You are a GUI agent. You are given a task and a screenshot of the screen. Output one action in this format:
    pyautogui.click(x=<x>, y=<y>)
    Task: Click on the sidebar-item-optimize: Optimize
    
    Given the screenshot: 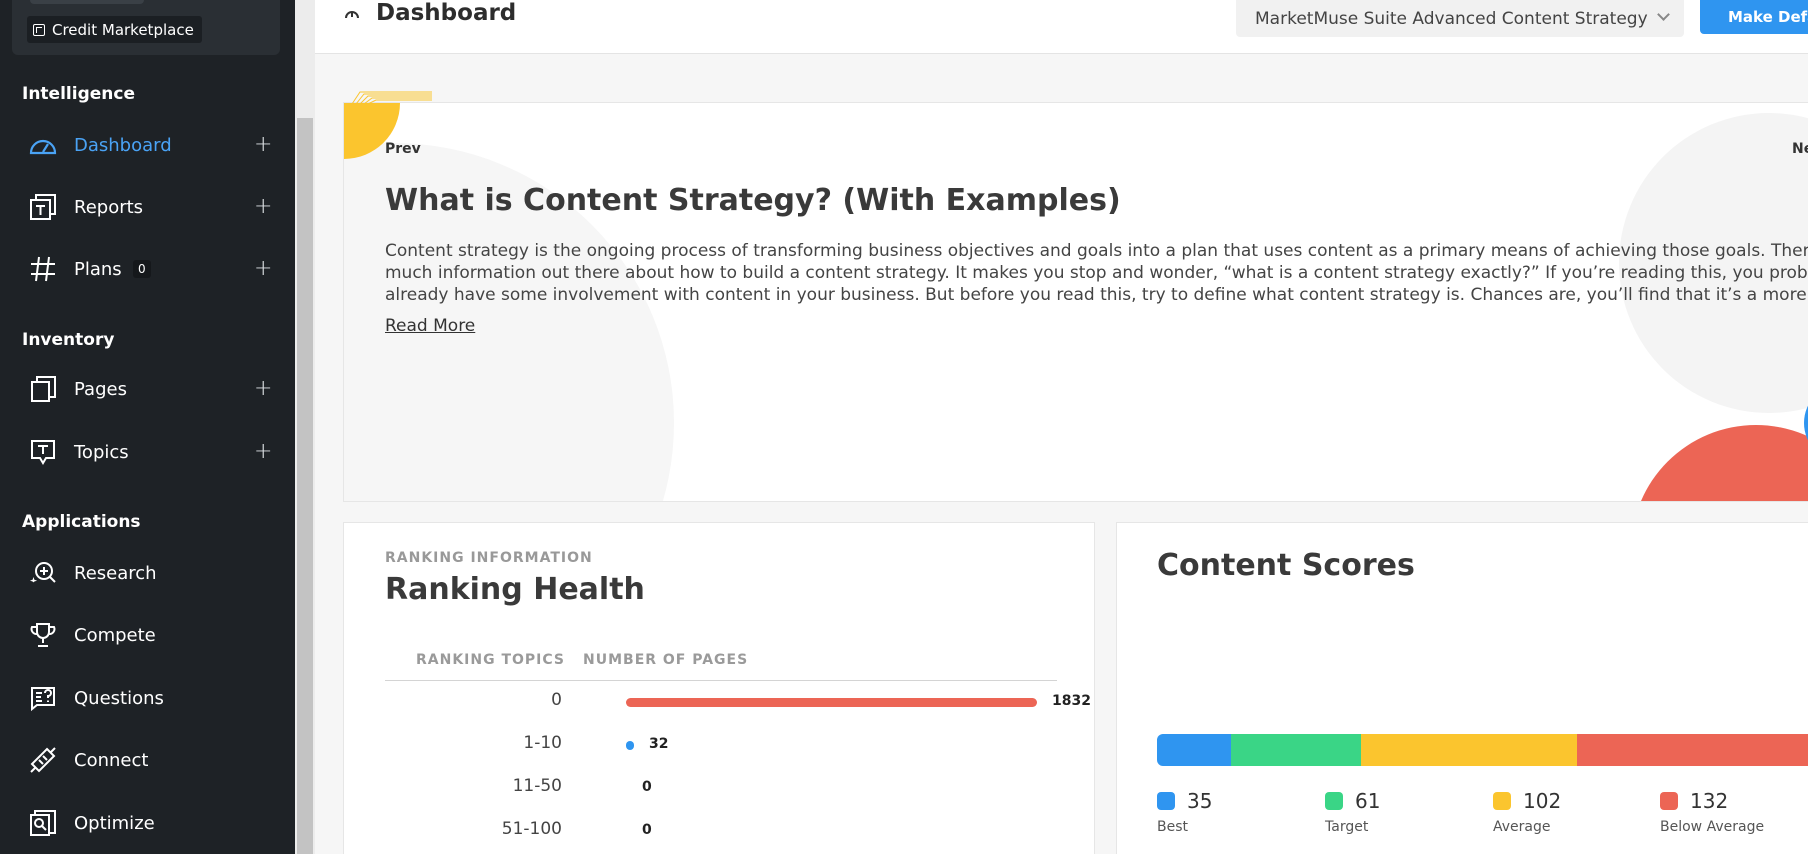 What is the action you would take?
    pyautogui.click(x=147, y=823)
    